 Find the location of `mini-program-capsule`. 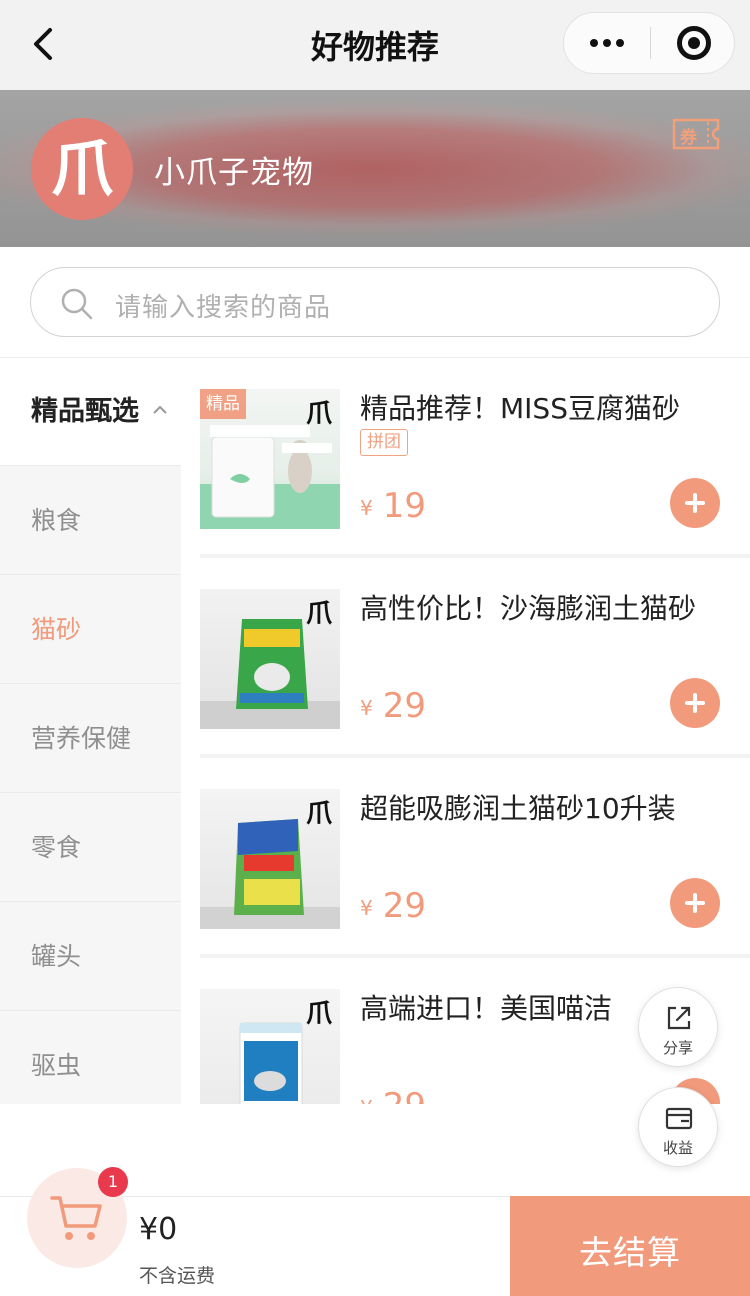

mini-program-capsule is located at coordinates (649, 43).